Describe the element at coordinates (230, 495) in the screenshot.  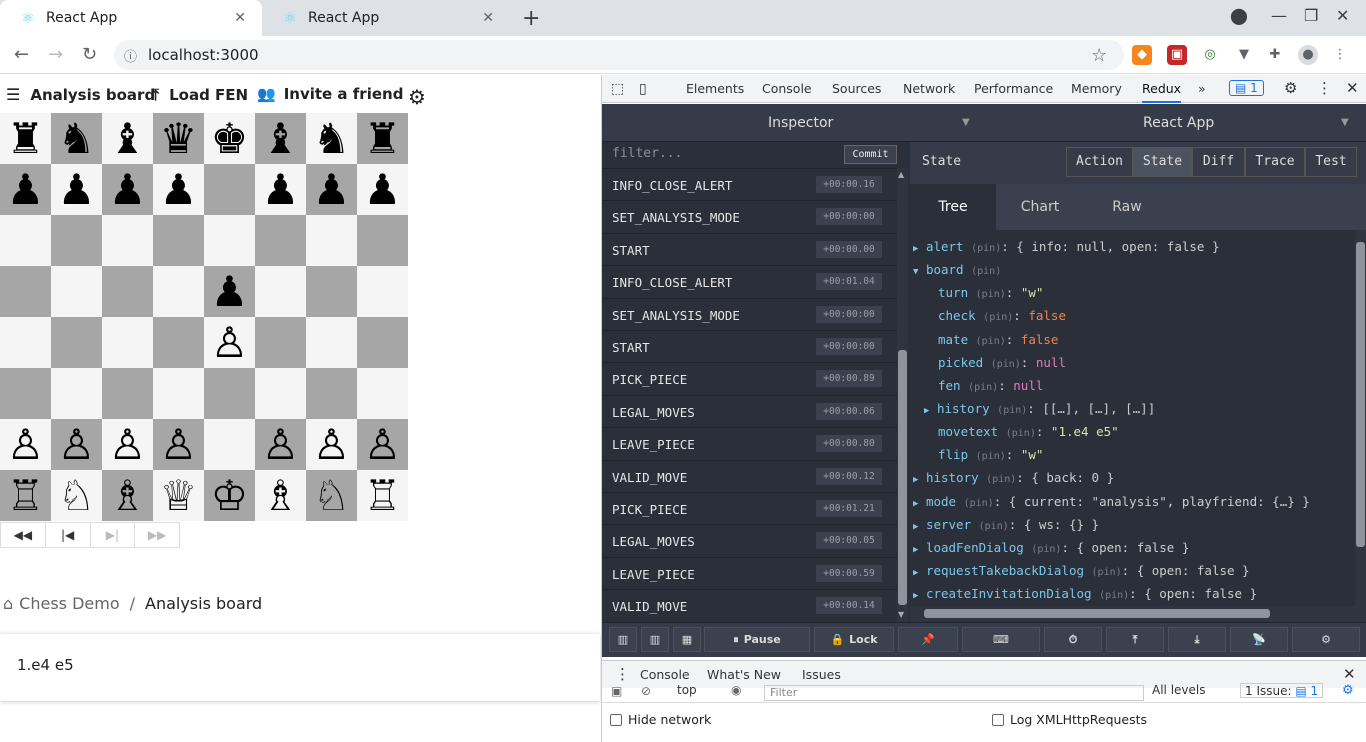
I see `chess-piece: ♔` at that location.